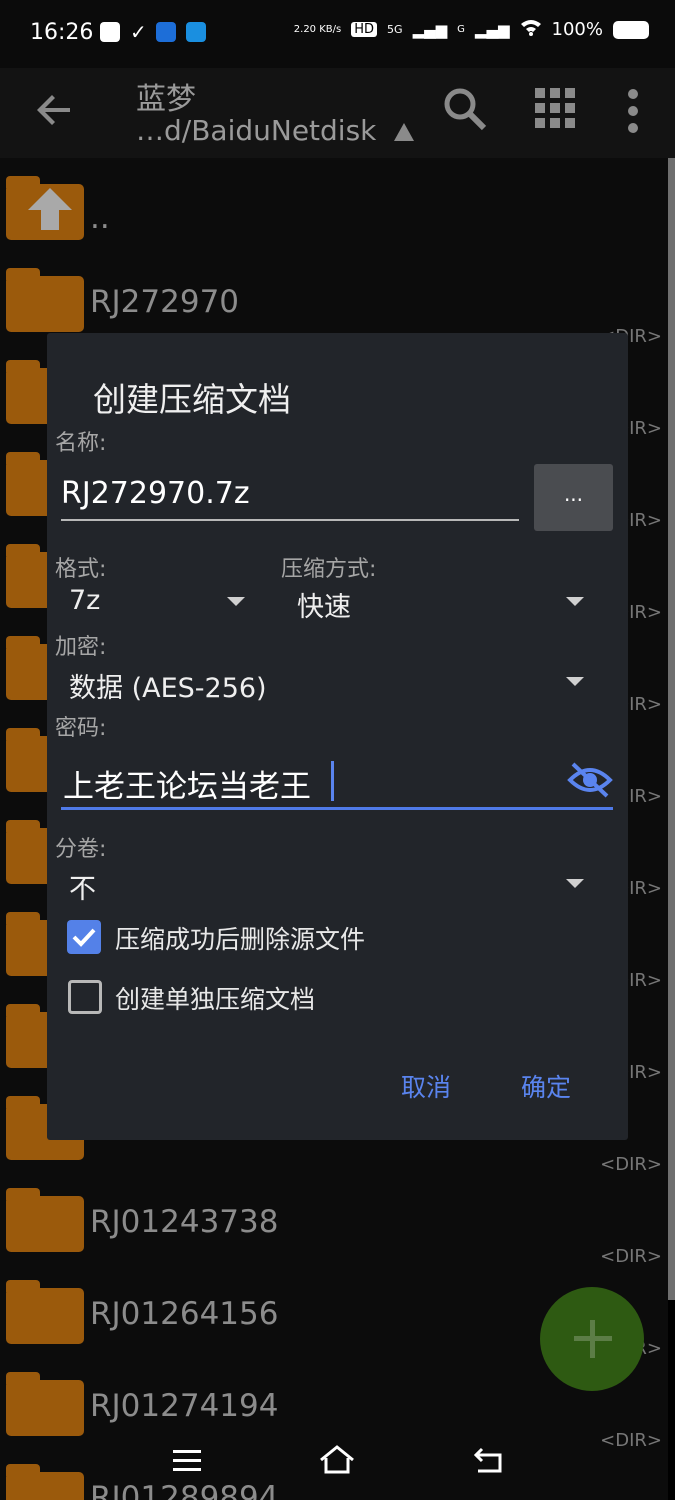 Image resolution: width=675 pixels, height=1500 pixels. Describe the element at coordinates (240, 938) in the screenshot. I see `delete-source-label: 压缩成功后删除源文件` at that location.